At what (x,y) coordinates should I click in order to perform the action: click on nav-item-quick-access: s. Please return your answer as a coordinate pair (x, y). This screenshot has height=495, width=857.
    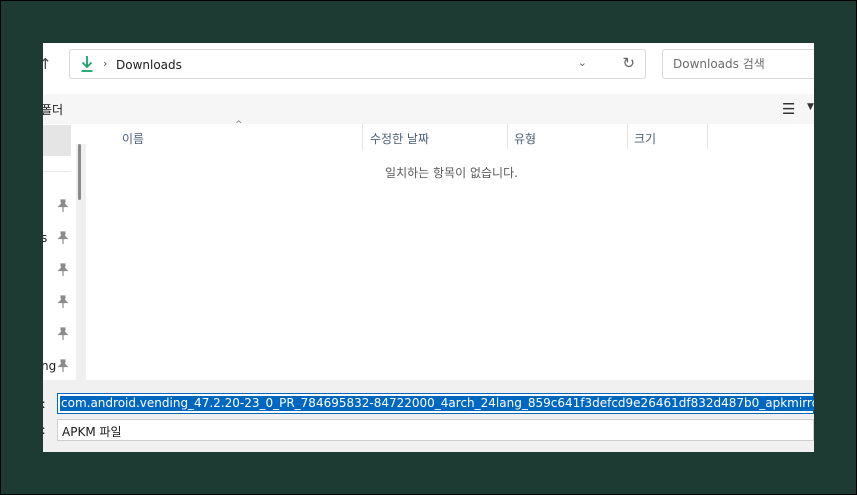
    Looking at the image, I should click on (57, 239).